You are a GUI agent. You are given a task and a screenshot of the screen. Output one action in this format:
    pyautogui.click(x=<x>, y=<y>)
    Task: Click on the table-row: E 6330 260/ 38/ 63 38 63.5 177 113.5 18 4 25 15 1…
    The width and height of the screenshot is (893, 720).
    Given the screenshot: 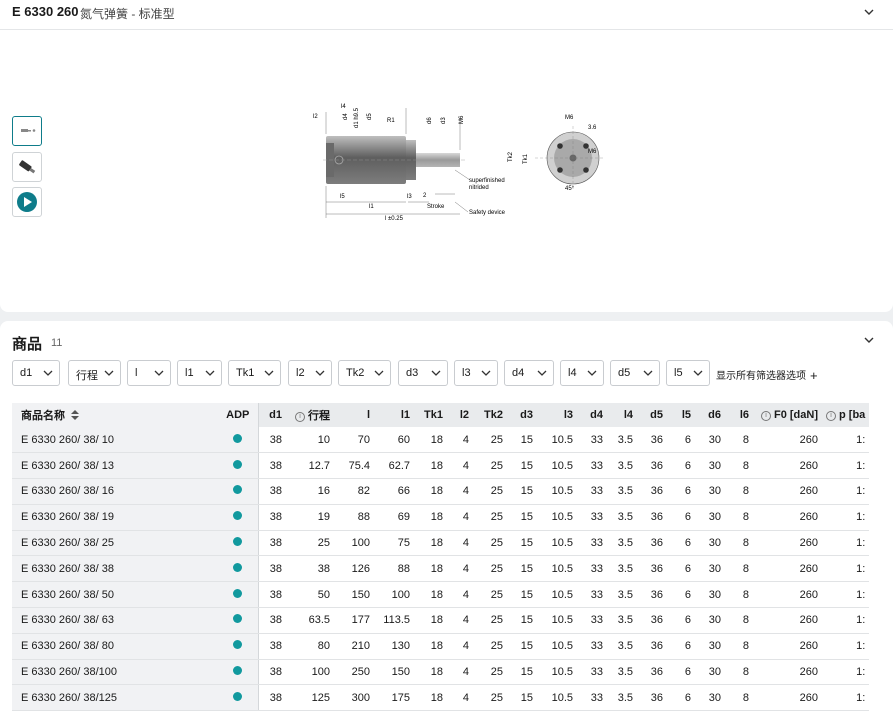 What is the action you would take?
    pyautogui.click(x=441, y=620)
    